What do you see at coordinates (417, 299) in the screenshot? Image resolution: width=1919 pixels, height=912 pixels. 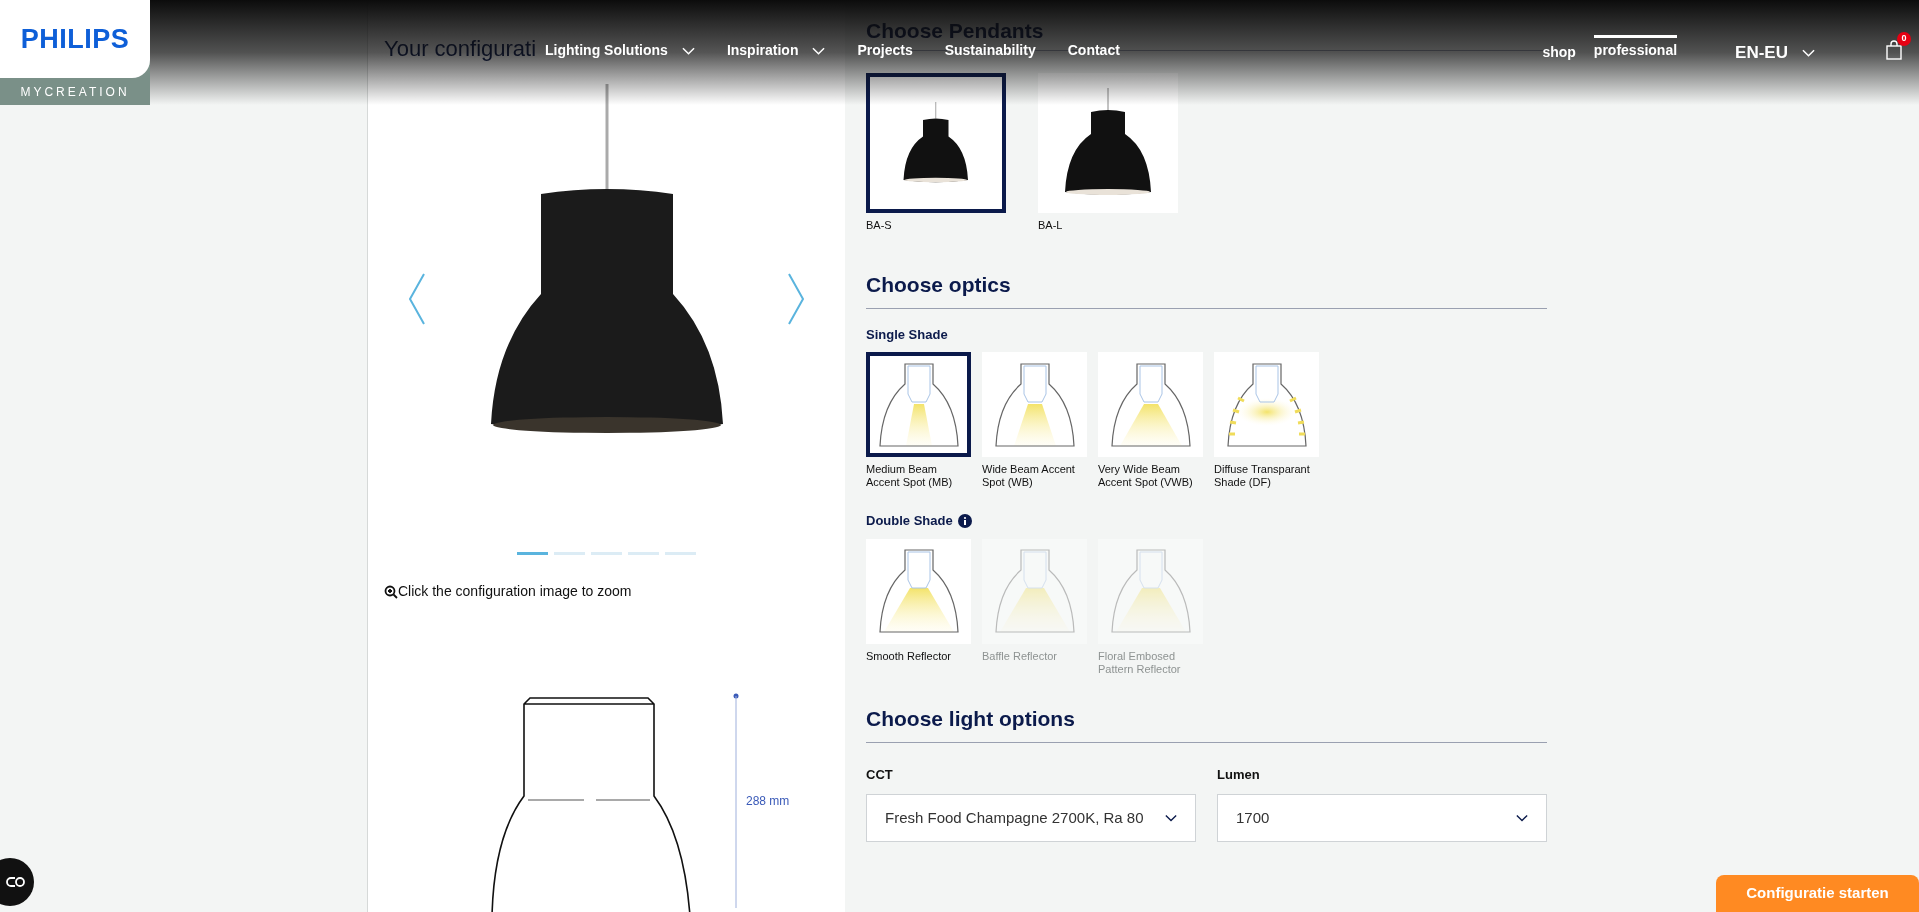 I see `chevron-left-icon` at bounding box center [417, 299].